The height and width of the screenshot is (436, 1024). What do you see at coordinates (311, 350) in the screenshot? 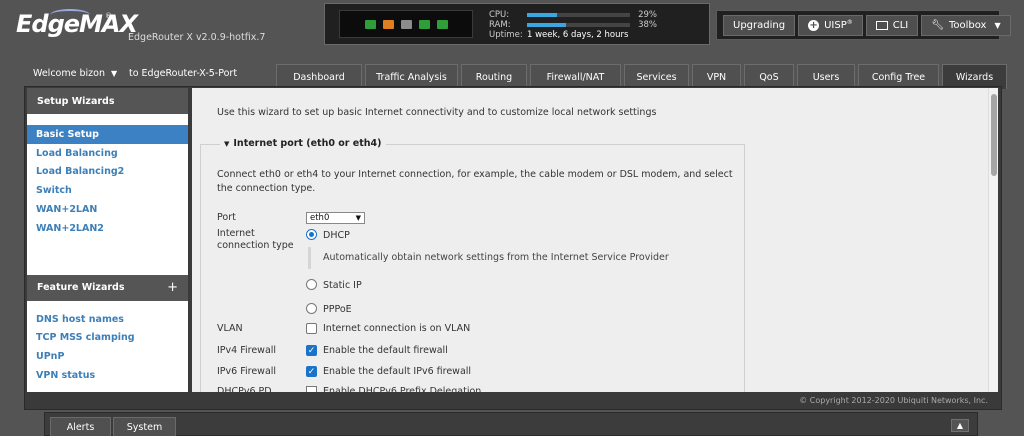
I see `ipv4-firewall-checkbox: ✓` at bounding box center [311, 350].